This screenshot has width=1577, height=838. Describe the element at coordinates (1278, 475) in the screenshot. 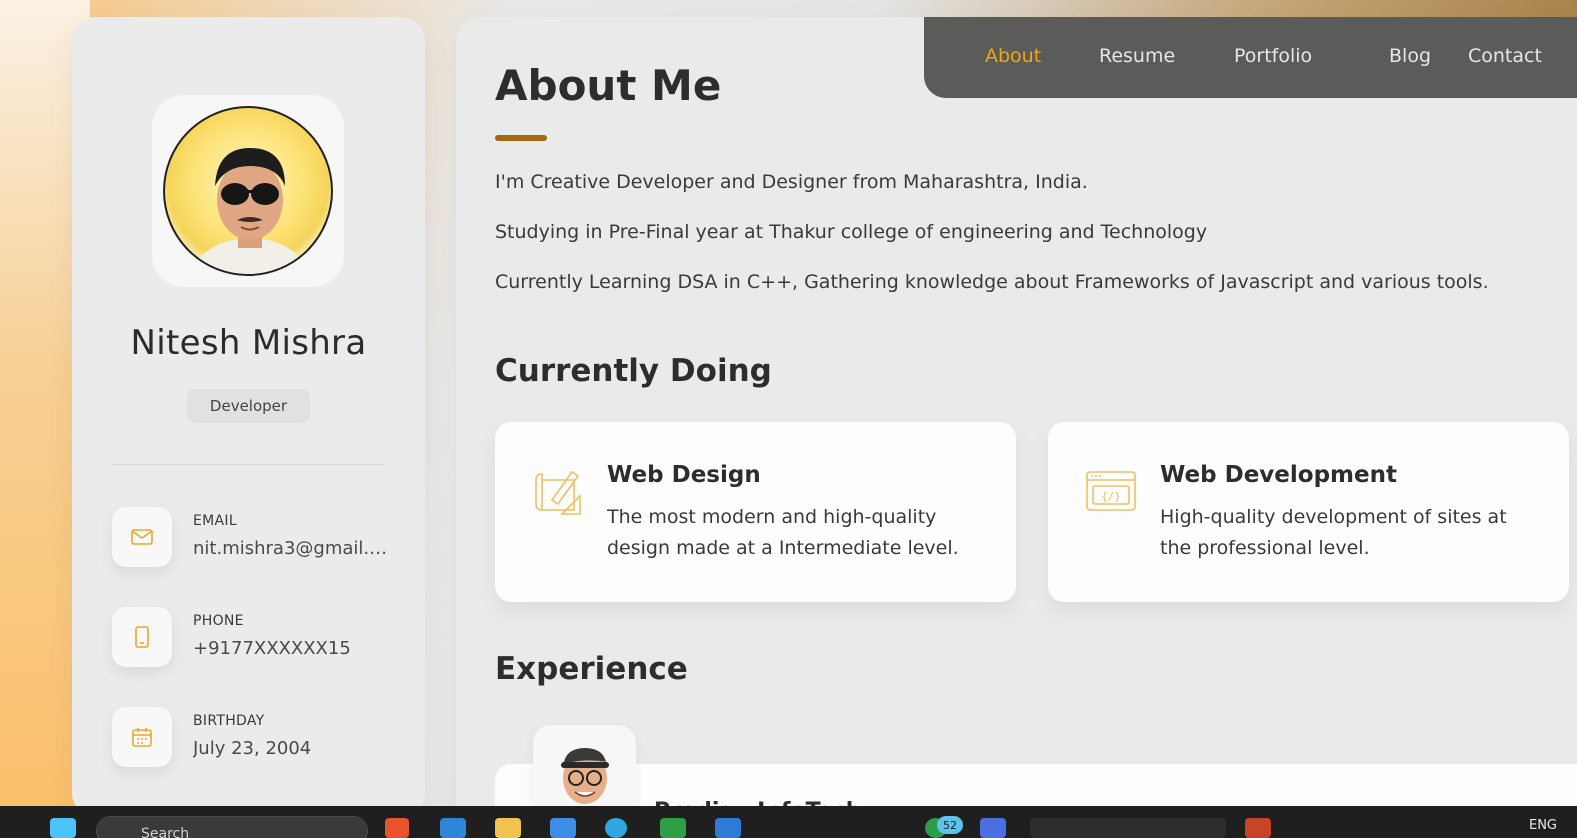

I see `service-title: Web Development` at that location.